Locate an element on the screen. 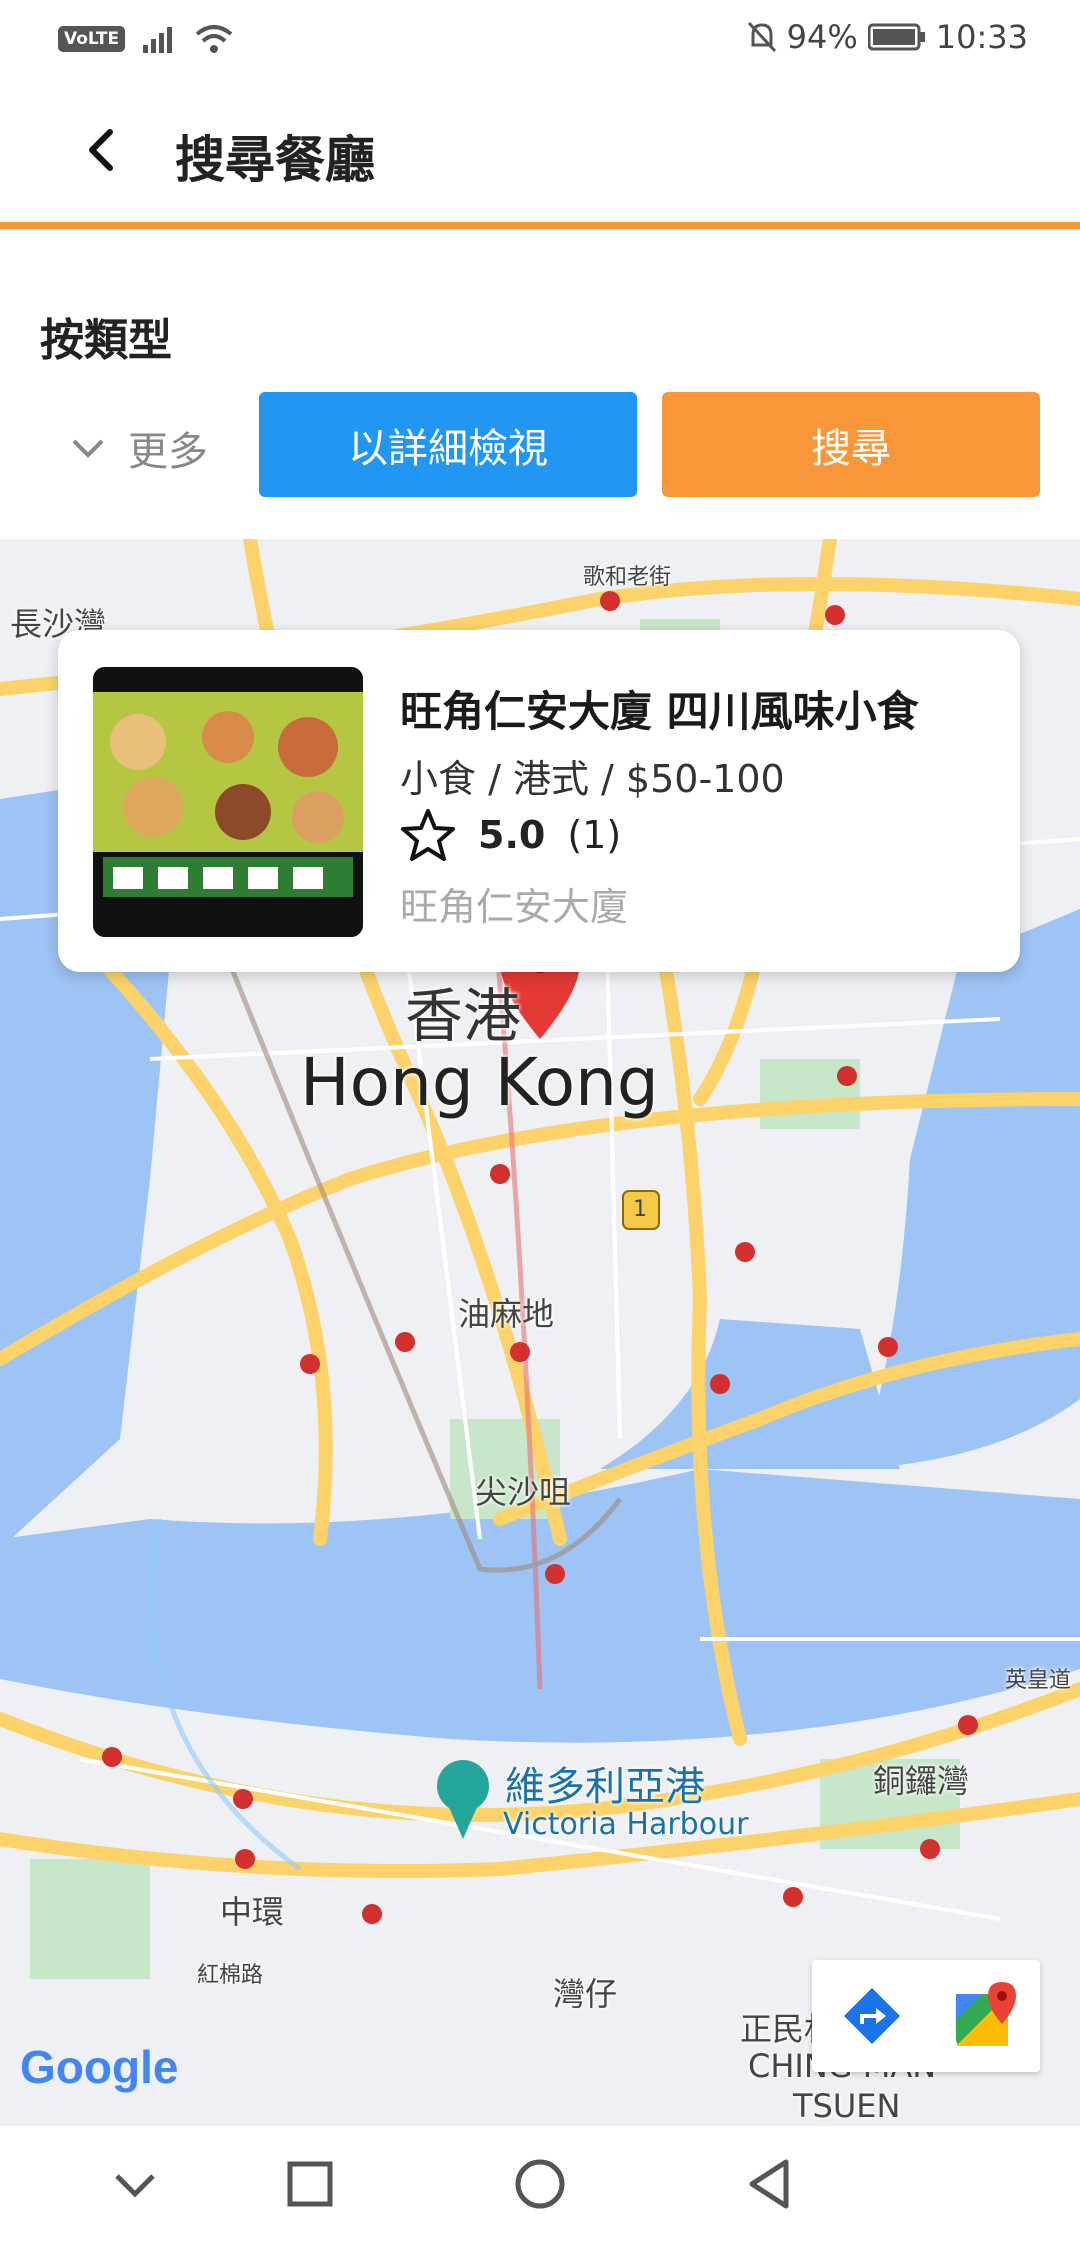 This screenshot has height=2244, width=1080. google-maps-icon is located at coordinates (987, 2015).